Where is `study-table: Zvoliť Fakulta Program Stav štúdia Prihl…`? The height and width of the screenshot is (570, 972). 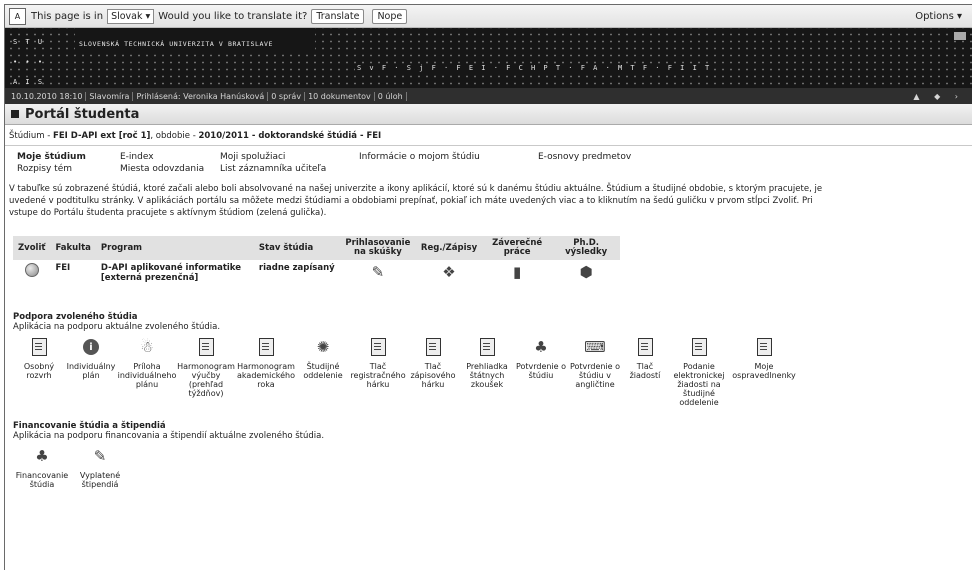
study-table: Zvoliť Fakulta Program Stav štúdia Prihl… is located at coordinates (317, 261).